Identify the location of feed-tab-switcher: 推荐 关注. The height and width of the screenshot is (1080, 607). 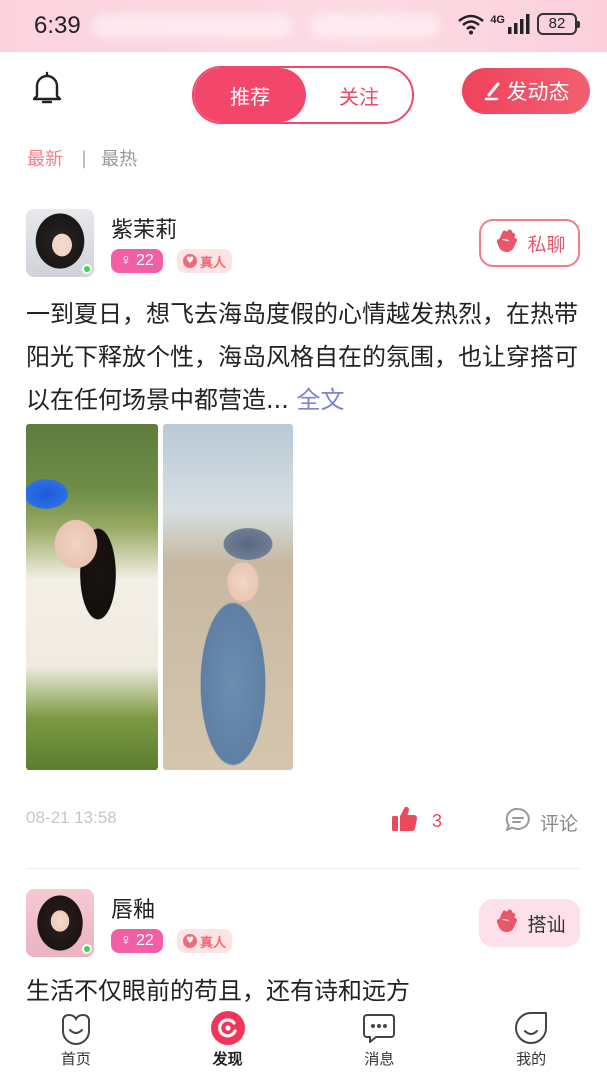
(303, 95).